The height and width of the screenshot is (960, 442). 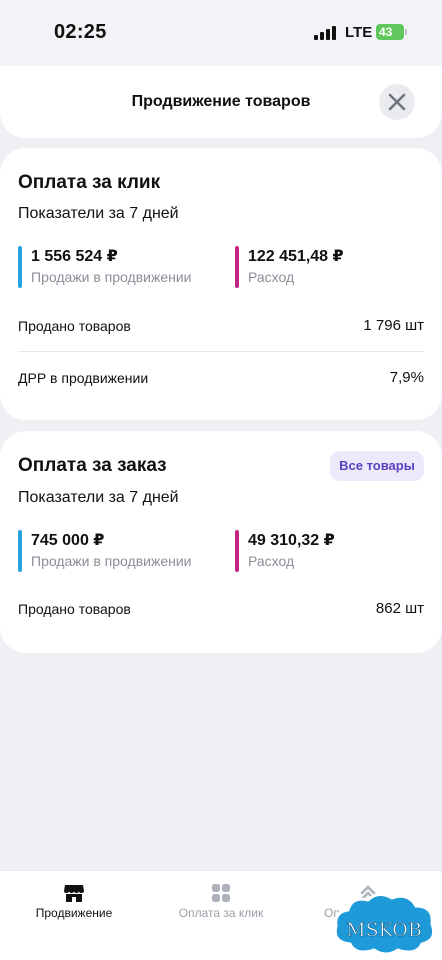 I want to click on storefront-icon, so click(x=74, y=893).